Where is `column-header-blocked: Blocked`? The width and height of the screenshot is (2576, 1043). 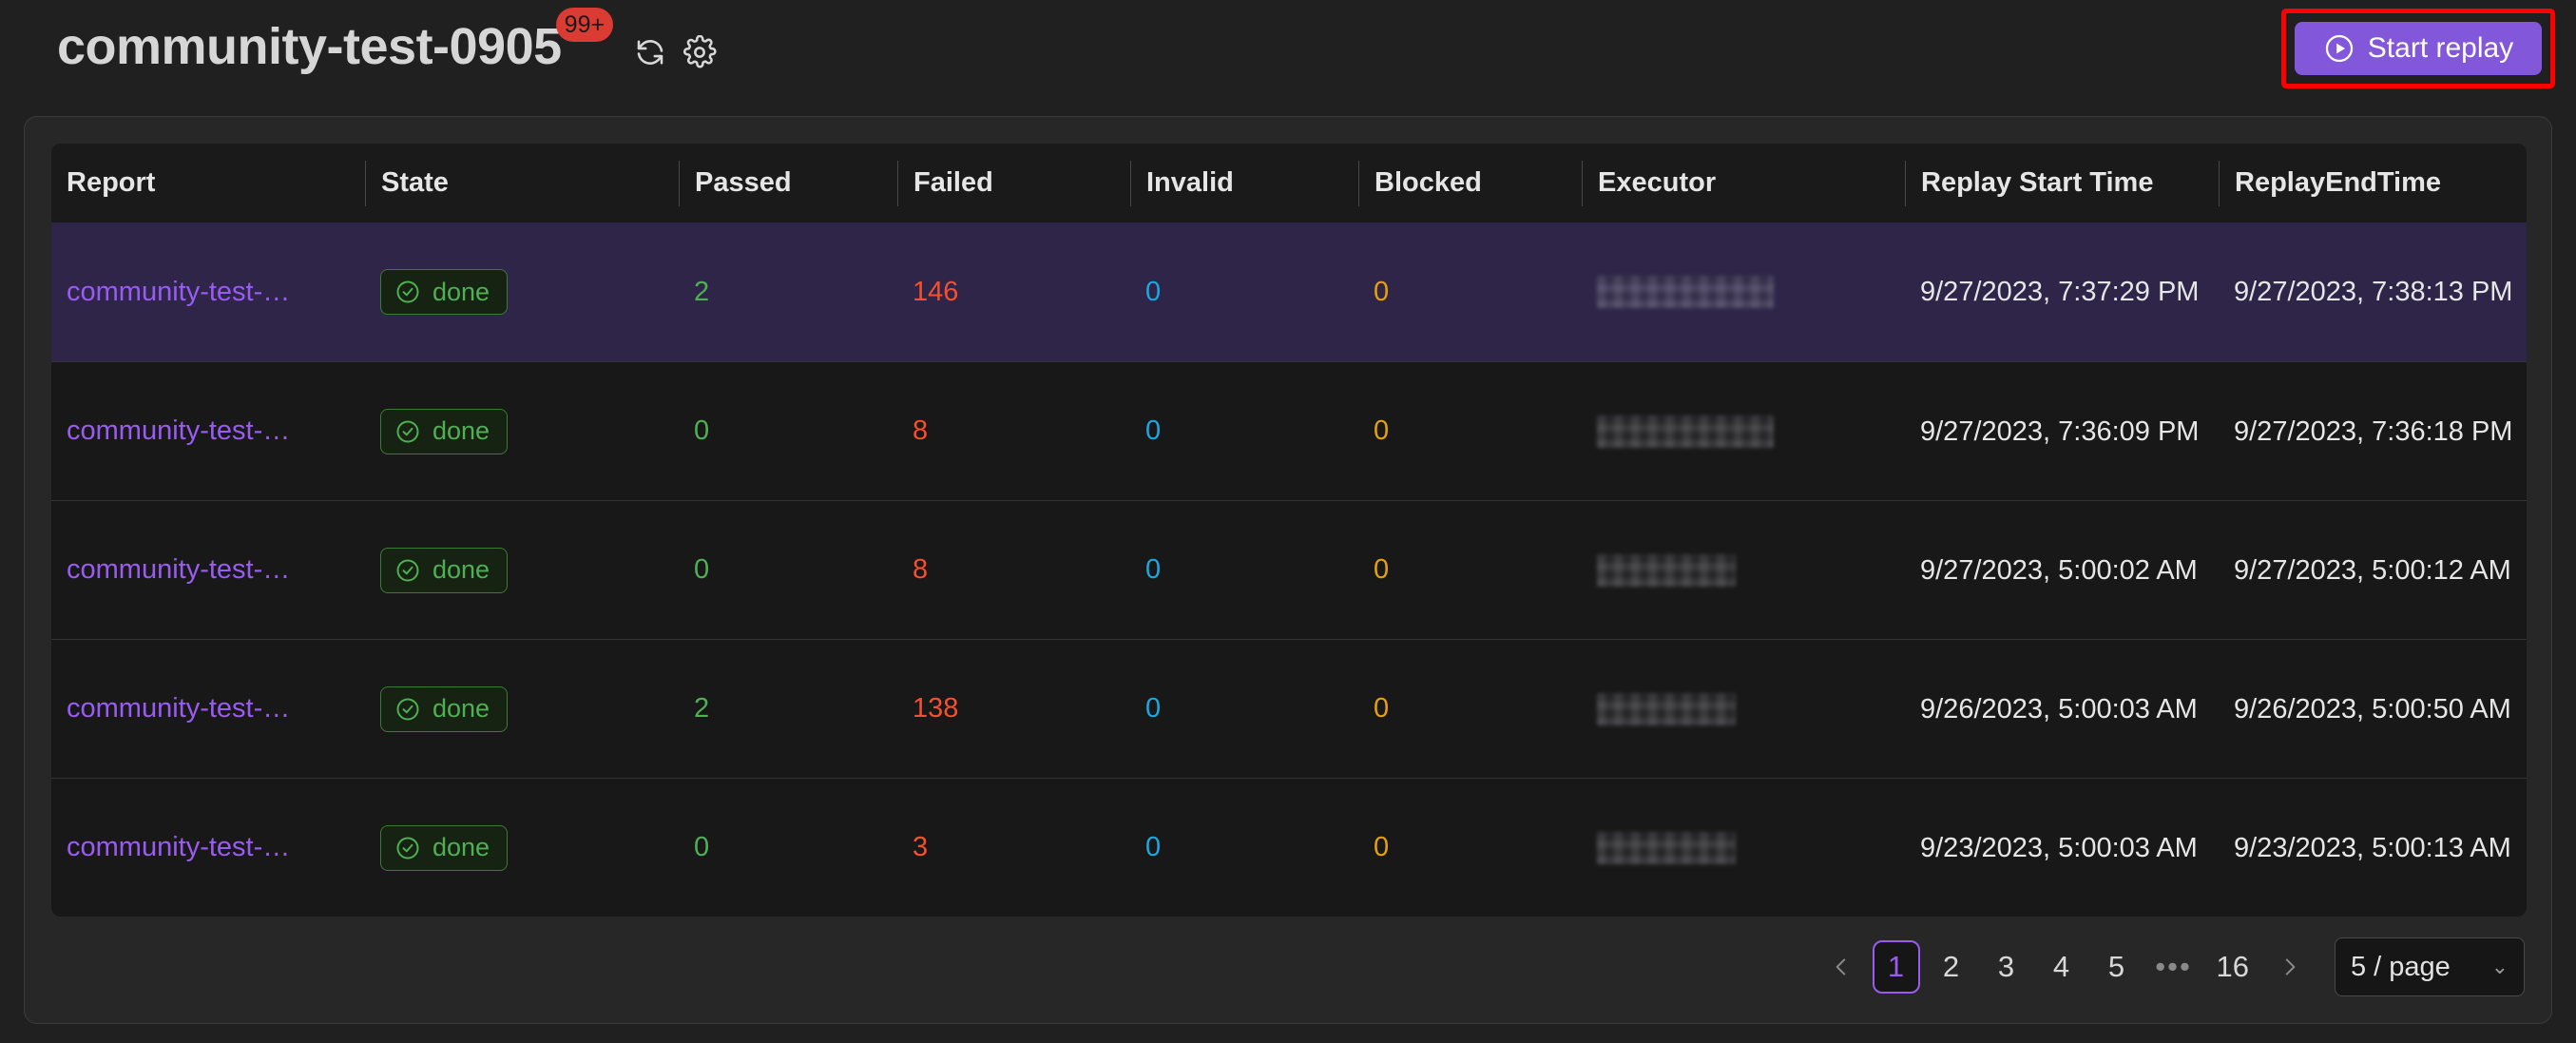 column-header-blocked: Blocked is located at coordinates (1470, 183).